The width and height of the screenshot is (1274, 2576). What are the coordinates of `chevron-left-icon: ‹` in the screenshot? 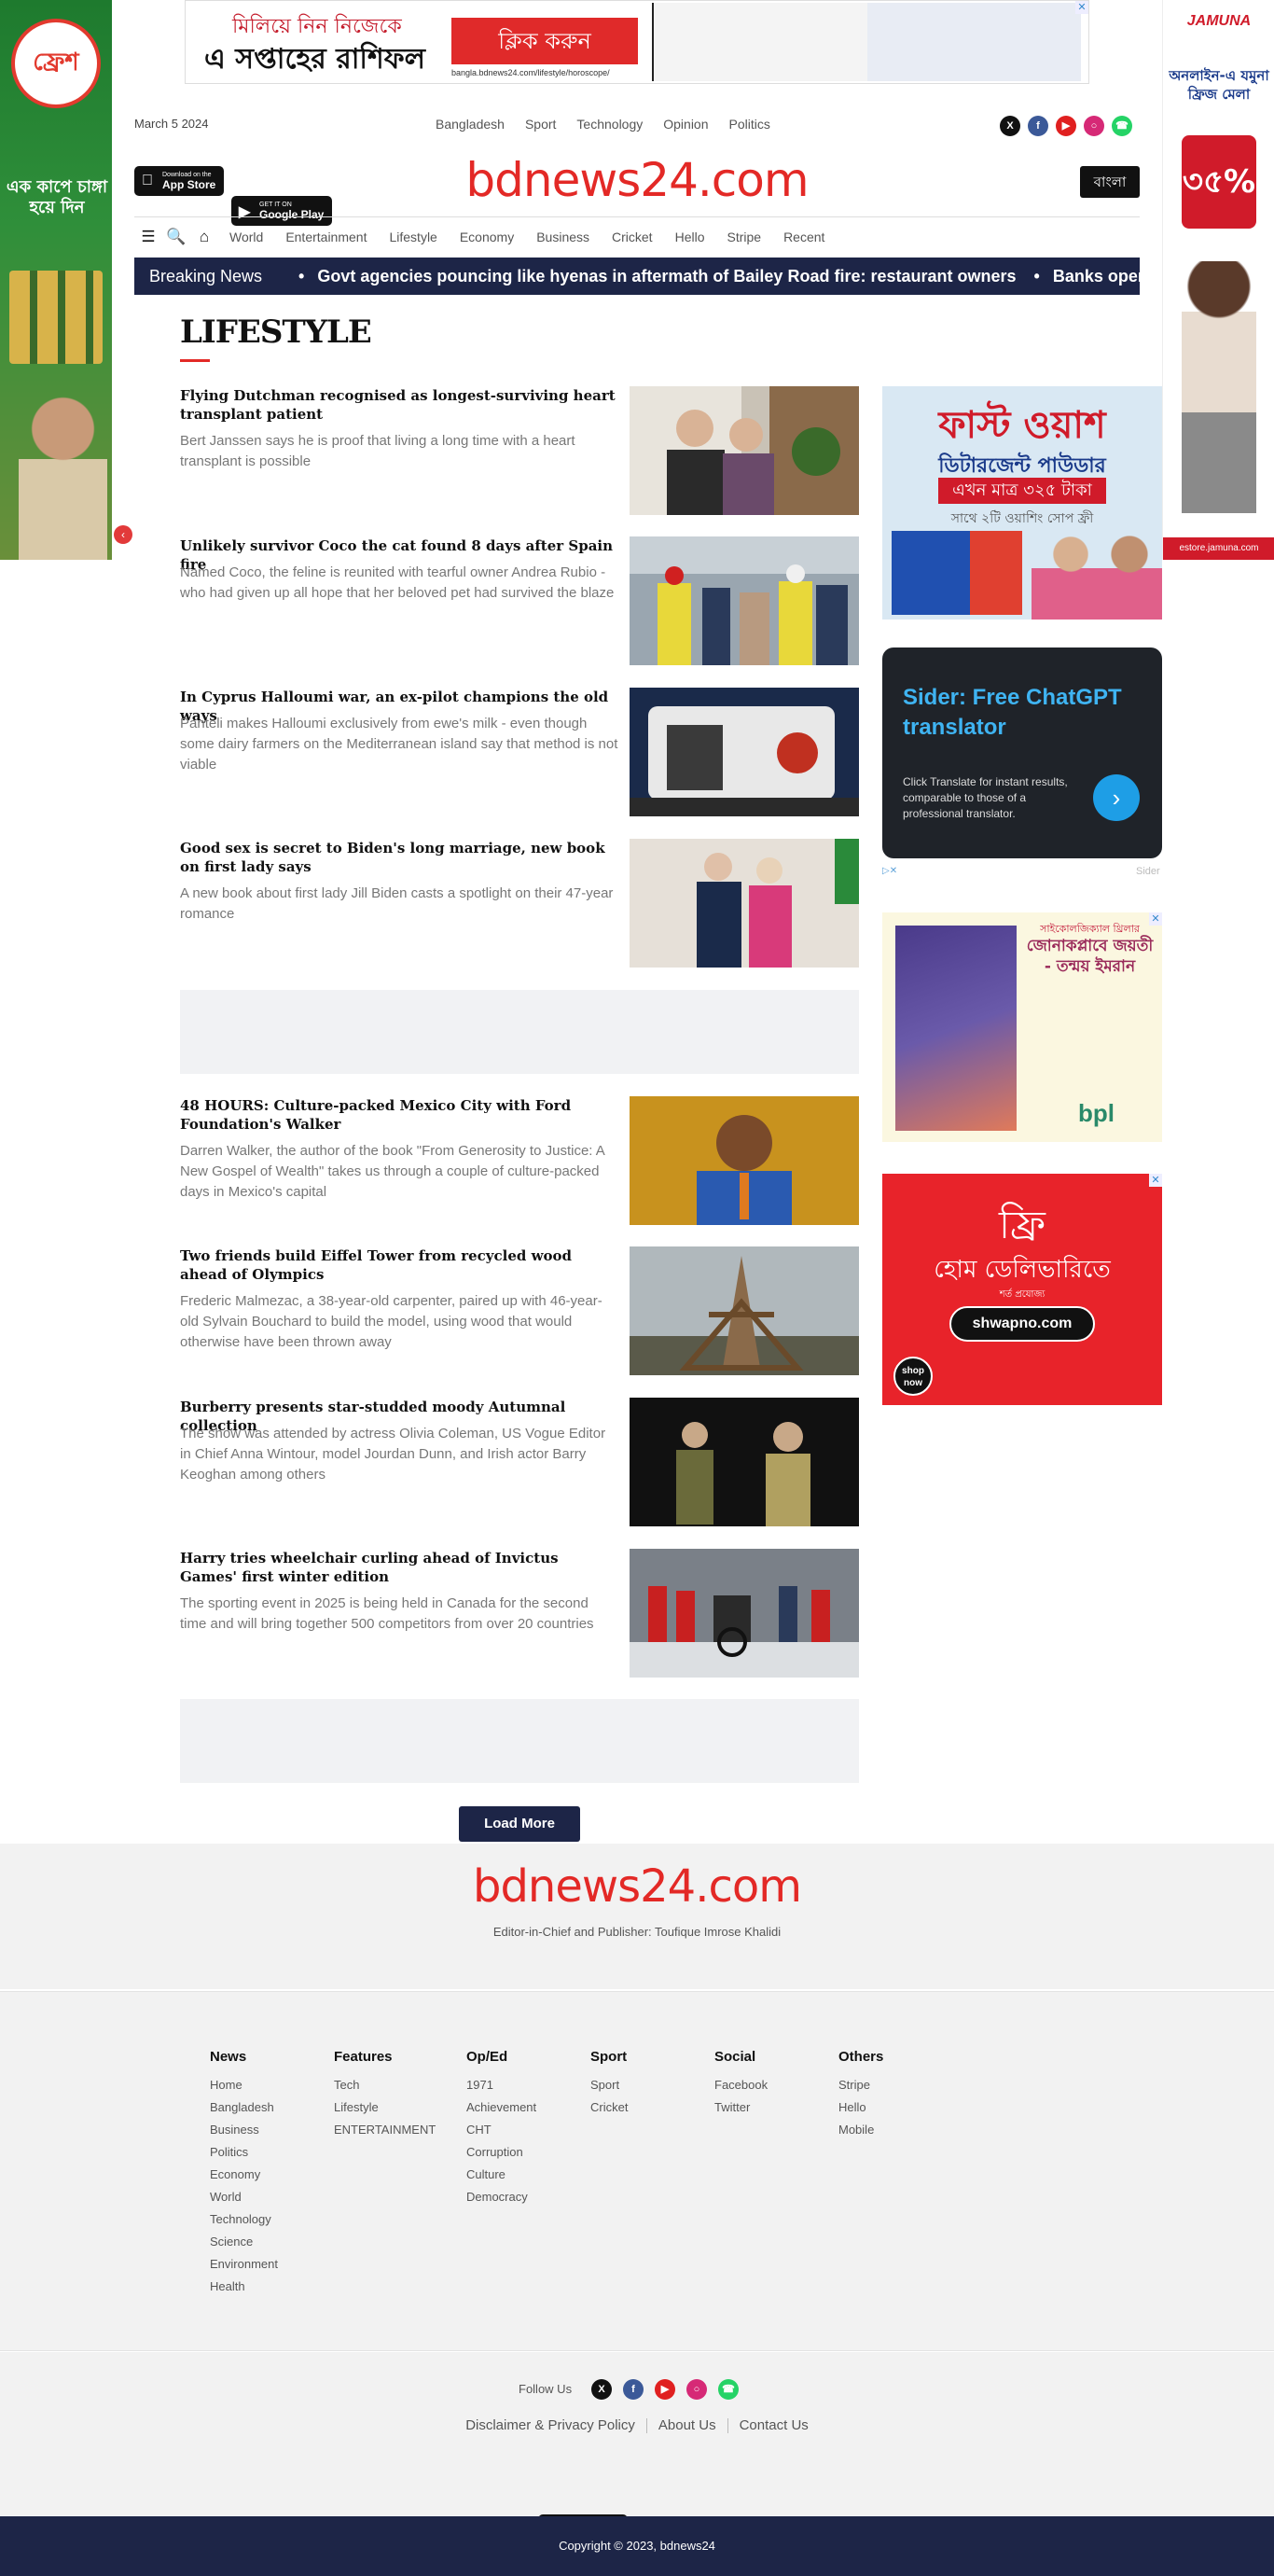 It's located at (123, 534).